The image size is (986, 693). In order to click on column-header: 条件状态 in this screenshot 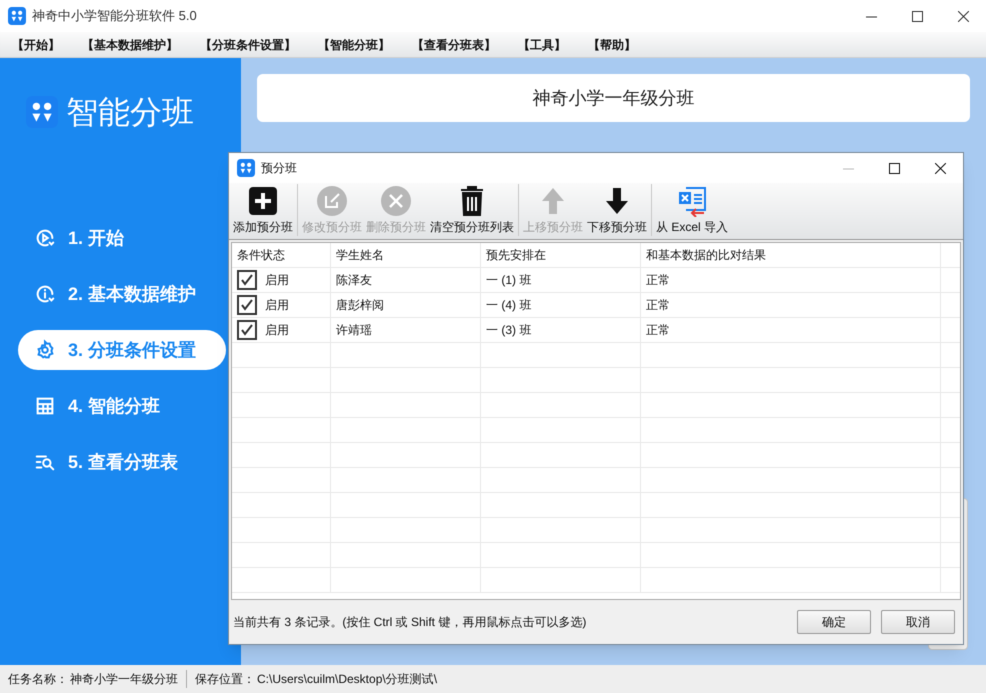, I will do `click(281, 255)`.